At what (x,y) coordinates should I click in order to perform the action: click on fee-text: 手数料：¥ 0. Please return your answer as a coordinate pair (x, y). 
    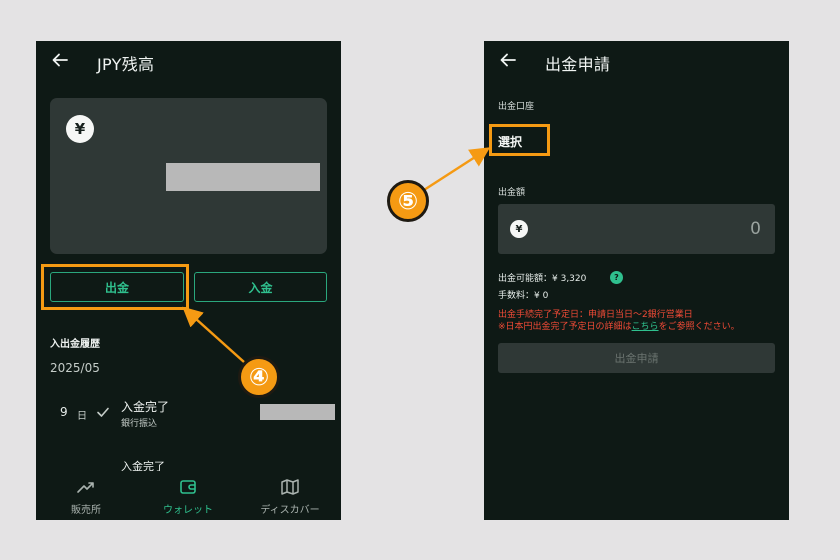
    Looking at the image, I should click on (523, 296).